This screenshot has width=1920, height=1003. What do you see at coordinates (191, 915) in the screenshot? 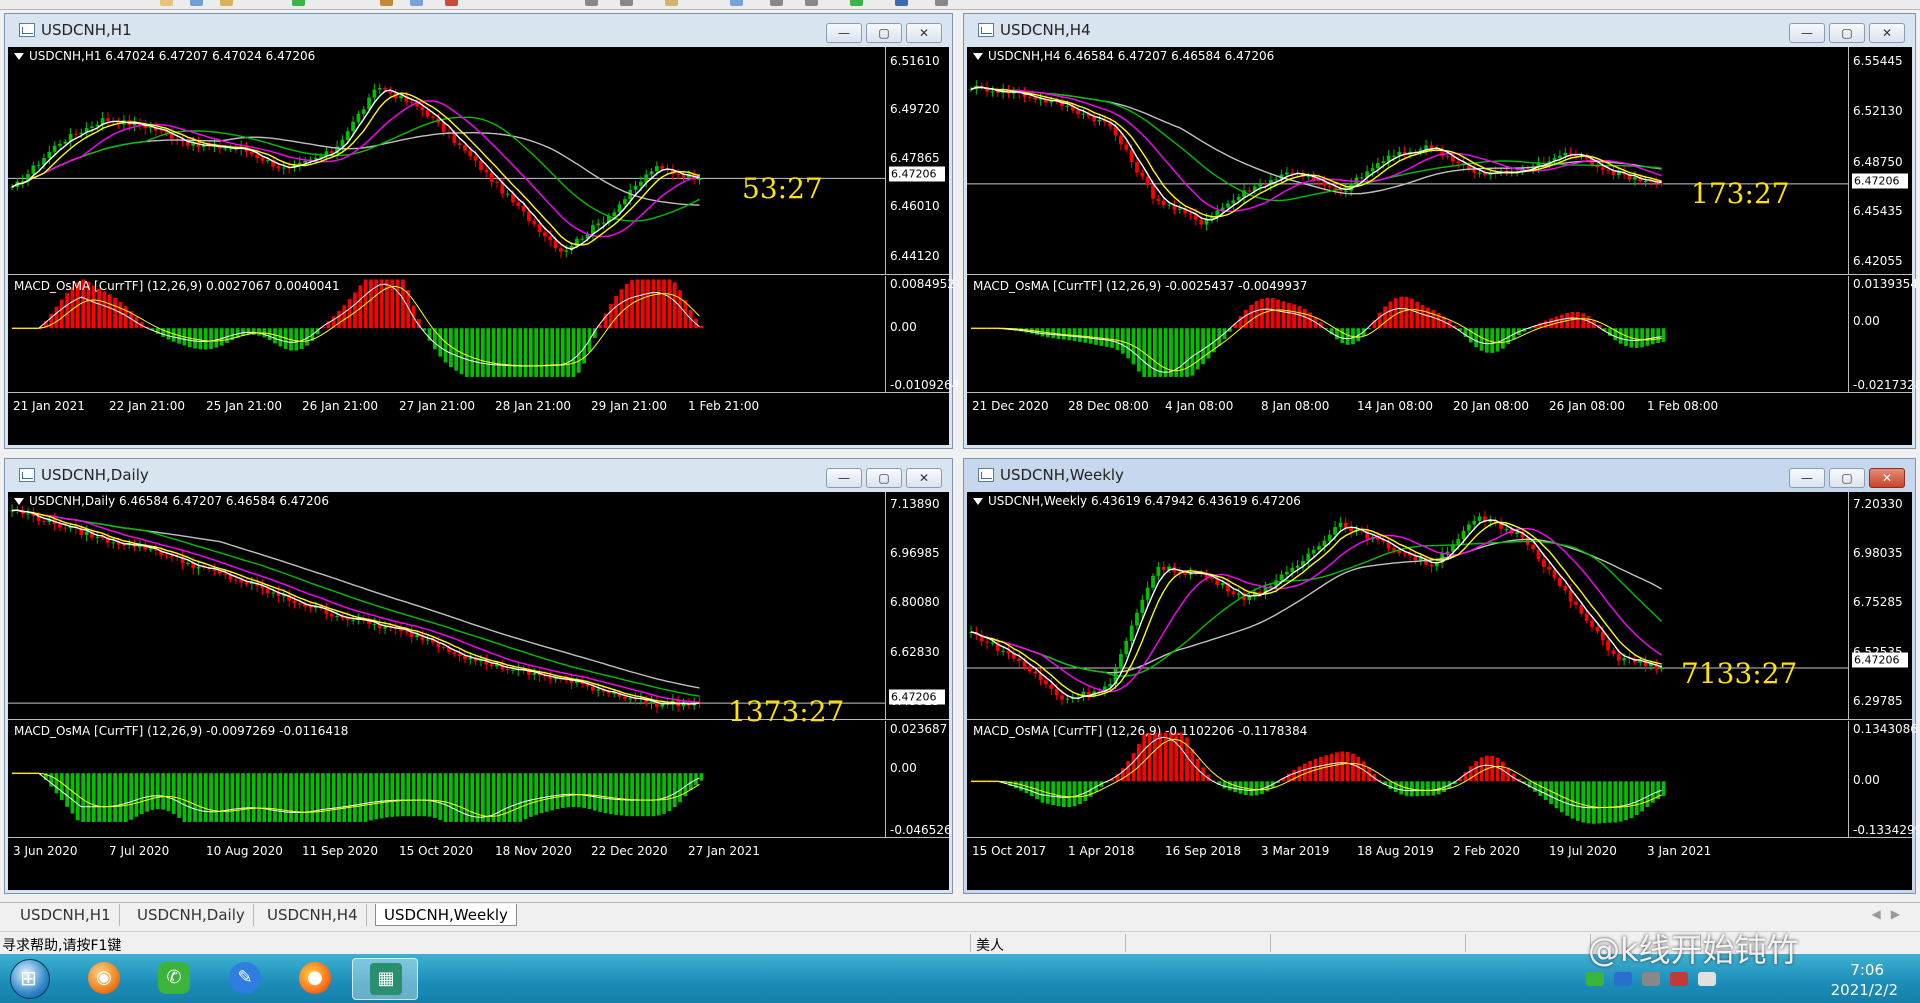
I see `tab-usdcnh-daily: USDCNH,Daily` at bounding box center [191, 915].